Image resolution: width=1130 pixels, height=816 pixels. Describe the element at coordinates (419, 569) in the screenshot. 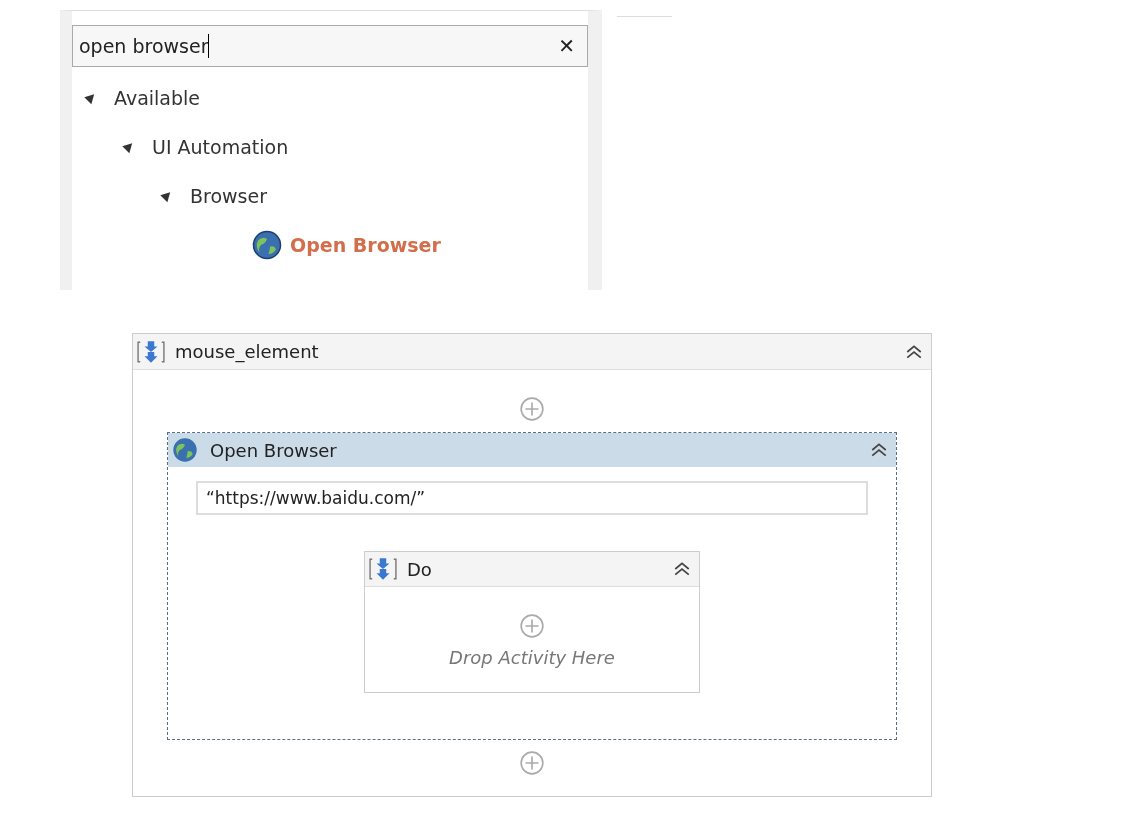

I see `do-title: Do` at that location.